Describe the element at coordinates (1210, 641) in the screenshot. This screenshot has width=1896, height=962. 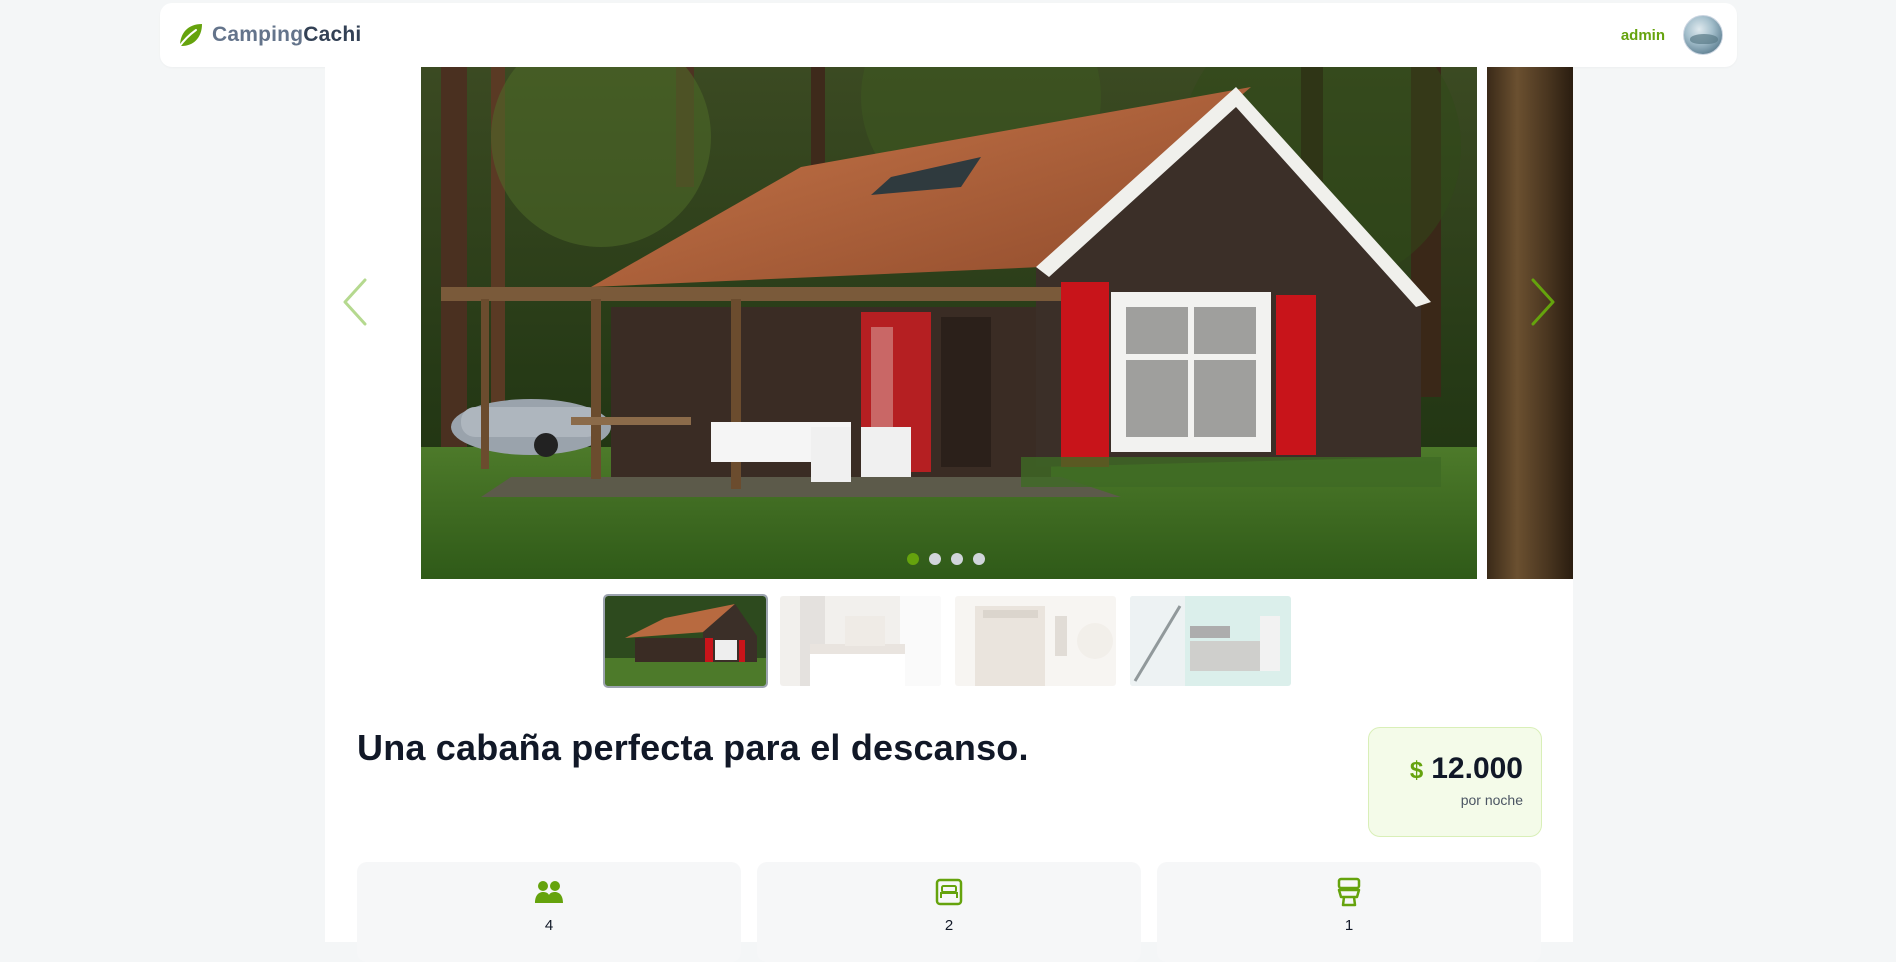
I see `thumbnail-kitchen` at that location.